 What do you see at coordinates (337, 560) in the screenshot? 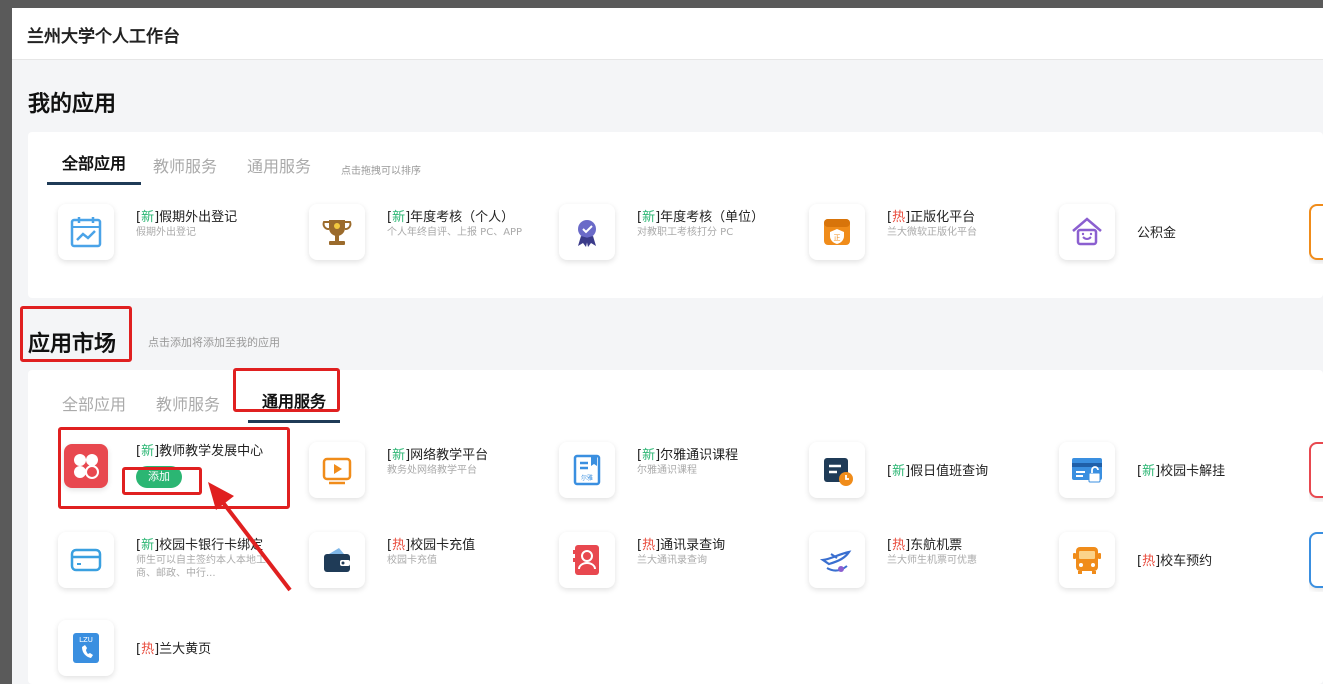
I see `wallet-icon` at bounding box center [337, 560].